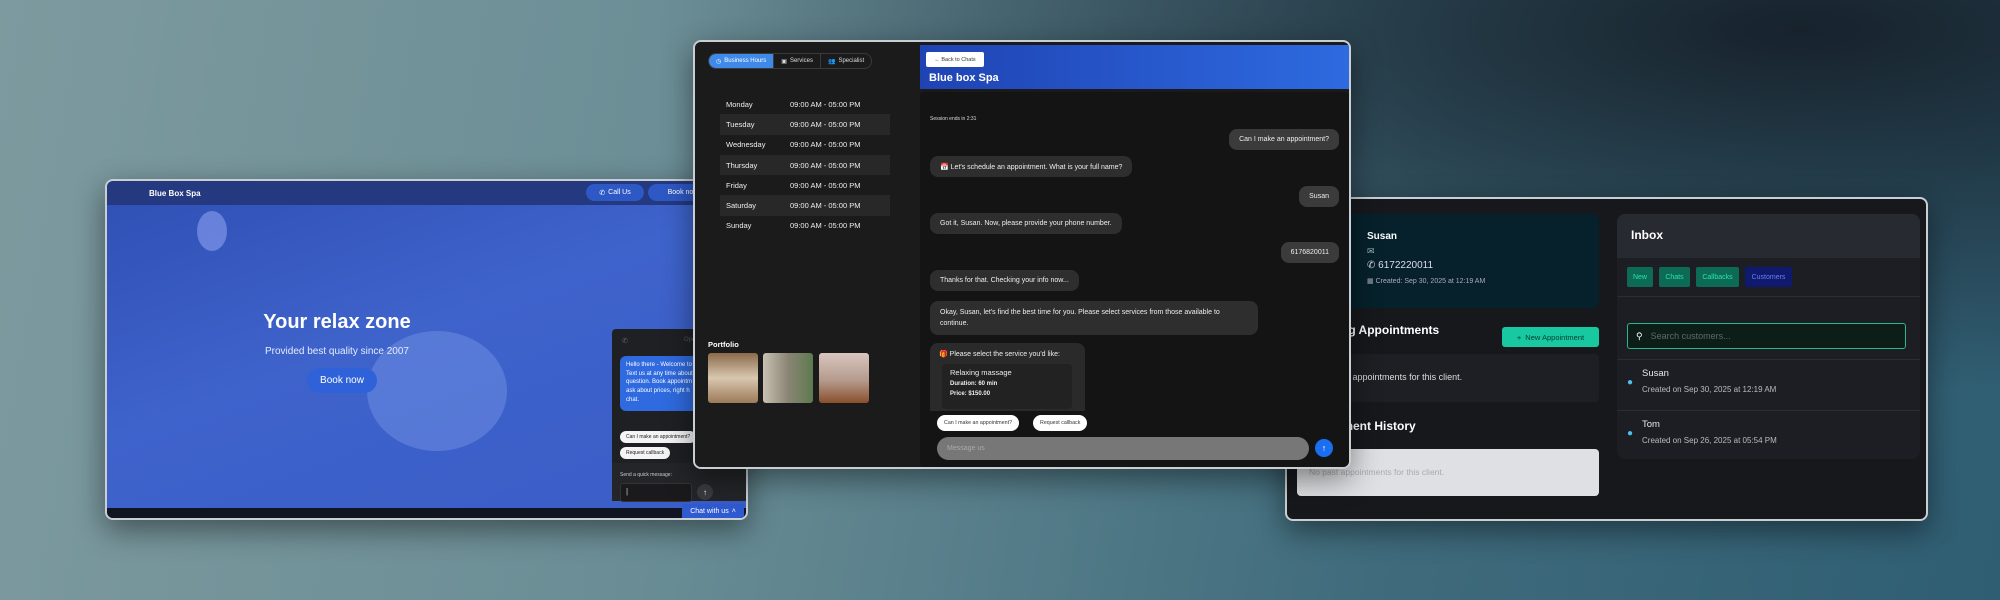  What do you see at coordinates (1639, 335) in the screenshot?
I see `search-icon: ⚲` at bounding box center [1639, 335].